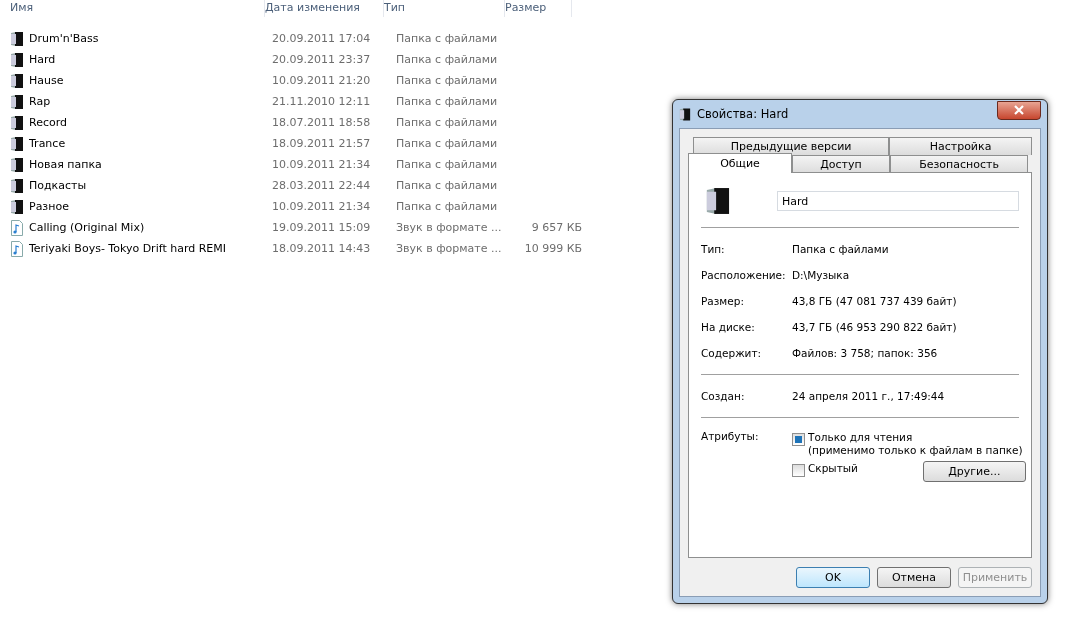 This screenshot has width=1069, height=620. Describe the element at coordinates (840, 249) in the screenshot. I see `property-value: Папка с файлами` at that location.